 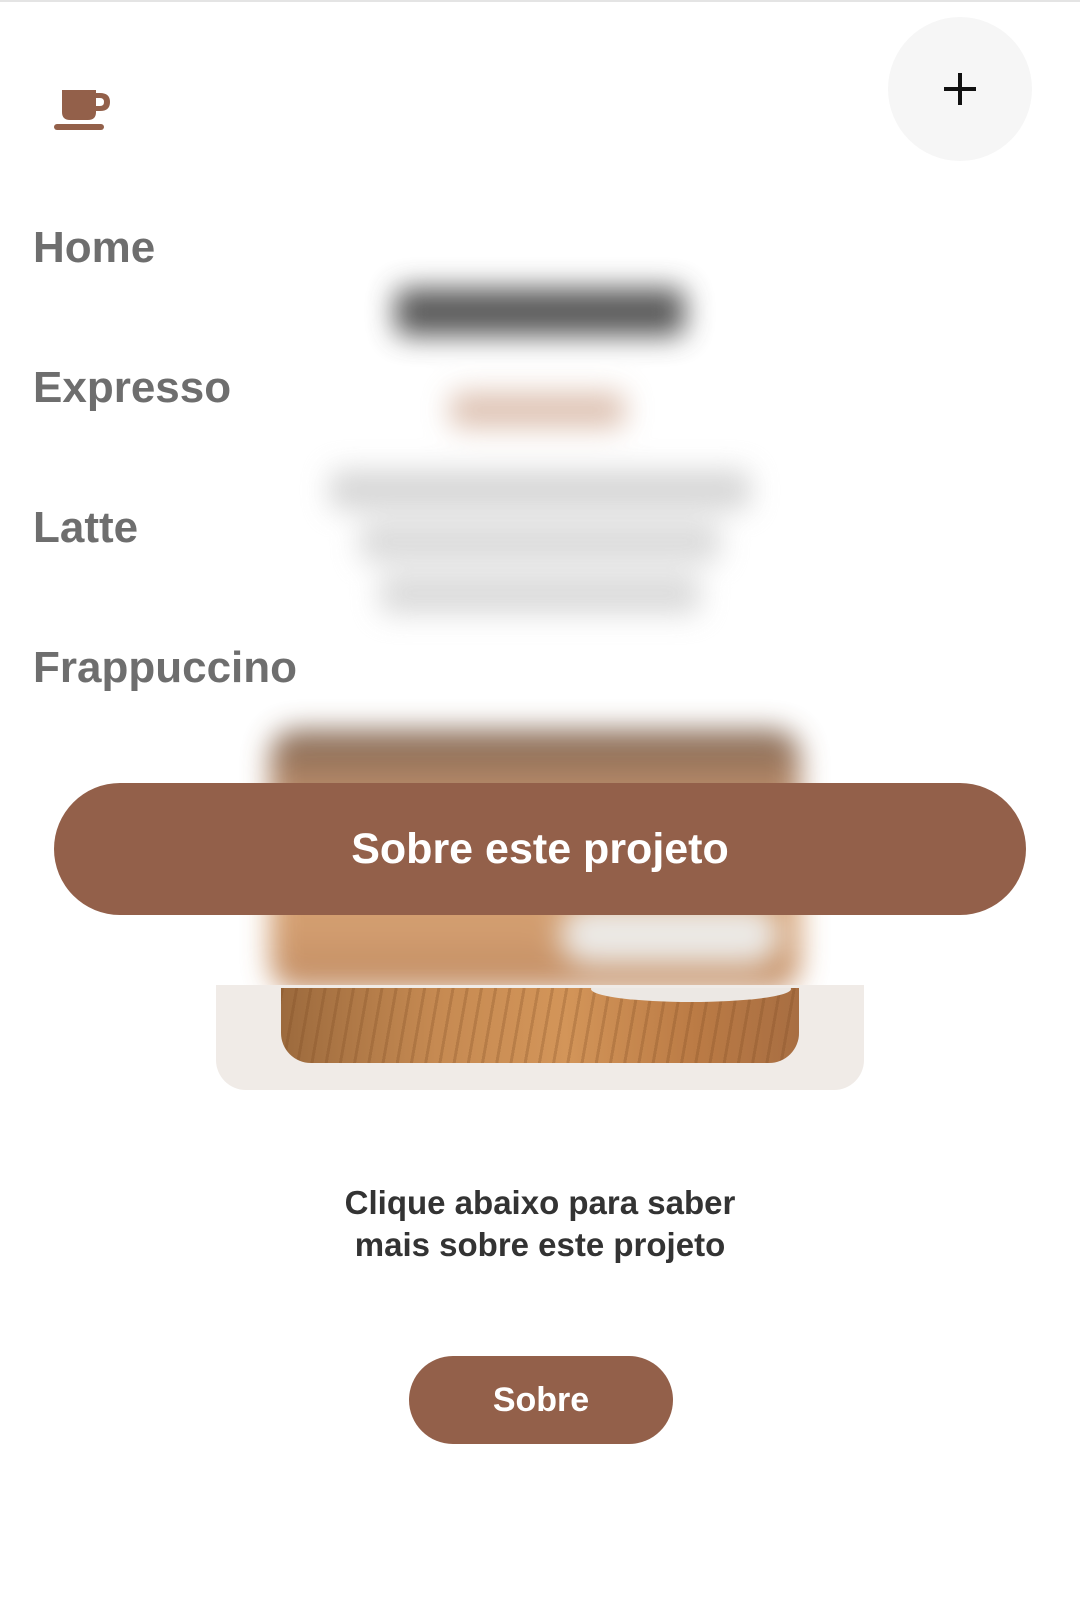 What do you see at coordinates (541, 1400) in the screenshot?
I see `about-button: Sobre` at bounding box center [541, 1400].